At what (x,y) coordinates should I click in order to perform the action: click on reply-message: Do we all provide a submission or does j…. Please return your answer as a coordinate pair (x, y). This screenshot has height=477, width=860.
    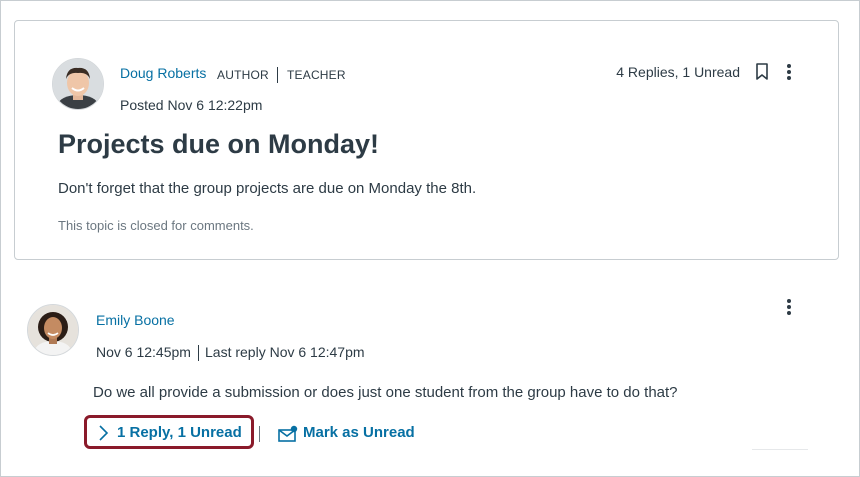
    Looking at the image, I should click on (385, 392).